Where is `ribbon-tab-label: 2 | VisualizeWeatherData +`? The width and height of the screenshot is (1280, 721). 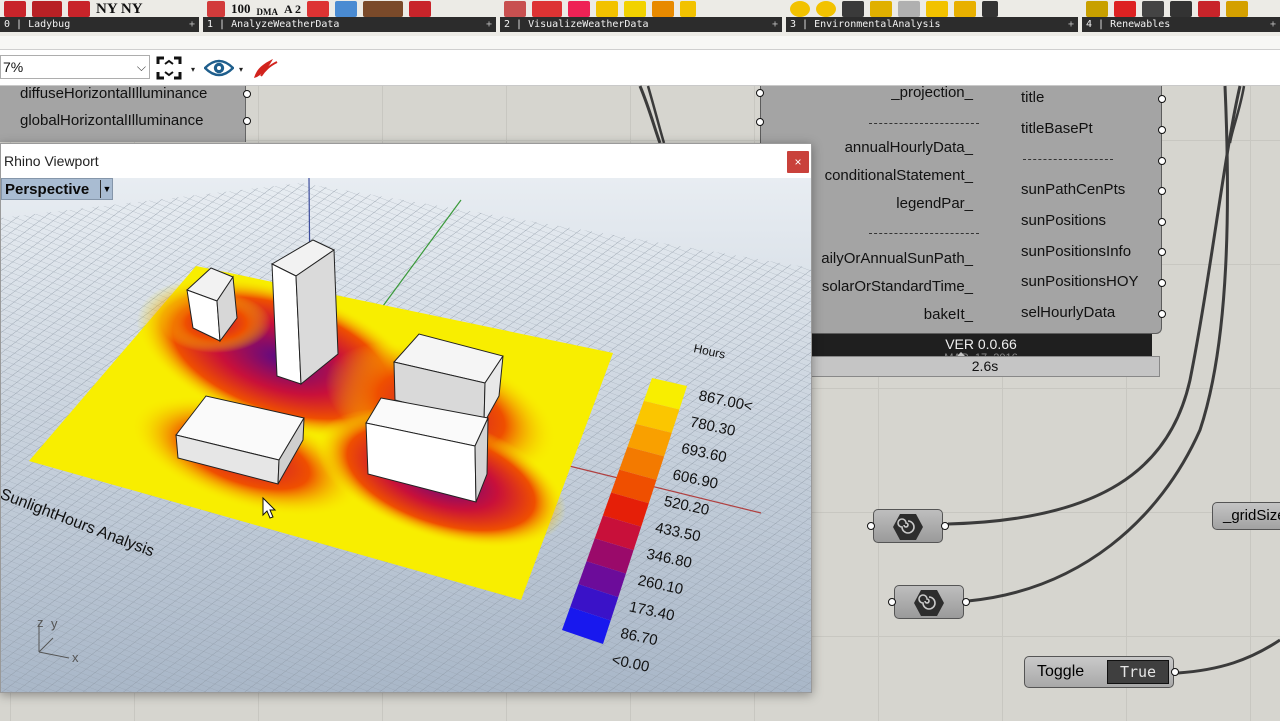
ribbon-tab-label: 2 | VisualizeWeatherData + is located at coordinates (641, 24).